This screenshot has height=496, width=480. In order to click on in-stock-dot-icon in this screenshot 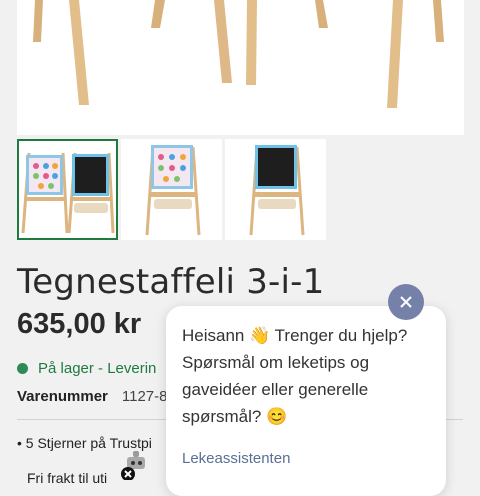, I will do `click(22, 368)`.